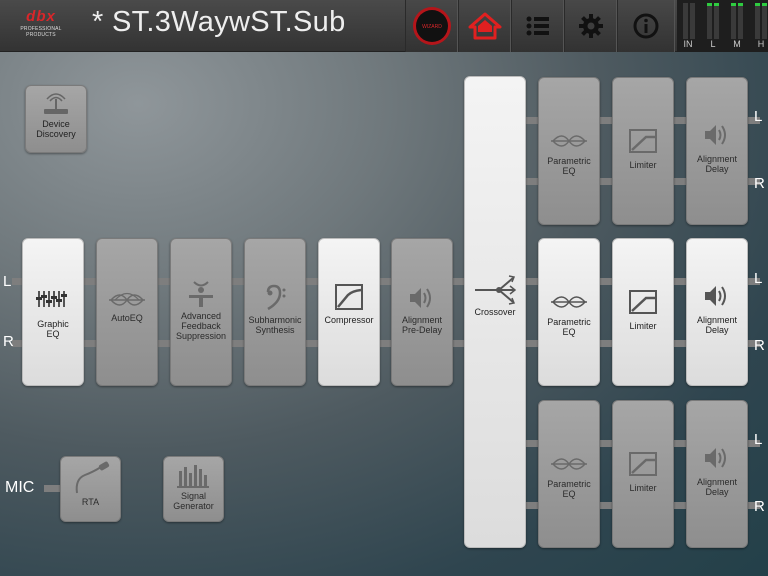 This screenshot has width=768, height=576. What do you see at coordinates (717, 164) in the screenshot?
I see `output-1-delay-label: Alignment Delay` at bounding box center [717, 164].